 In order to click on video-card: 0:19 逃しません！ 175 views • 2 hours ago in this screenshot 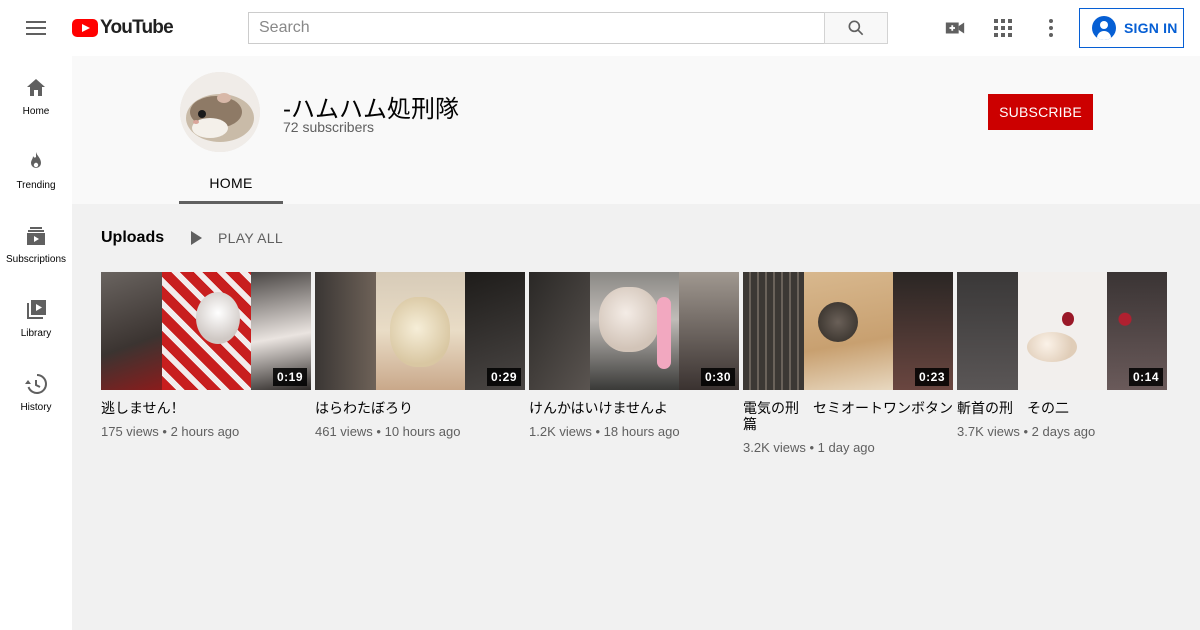, I will do `click(206, 355)`.